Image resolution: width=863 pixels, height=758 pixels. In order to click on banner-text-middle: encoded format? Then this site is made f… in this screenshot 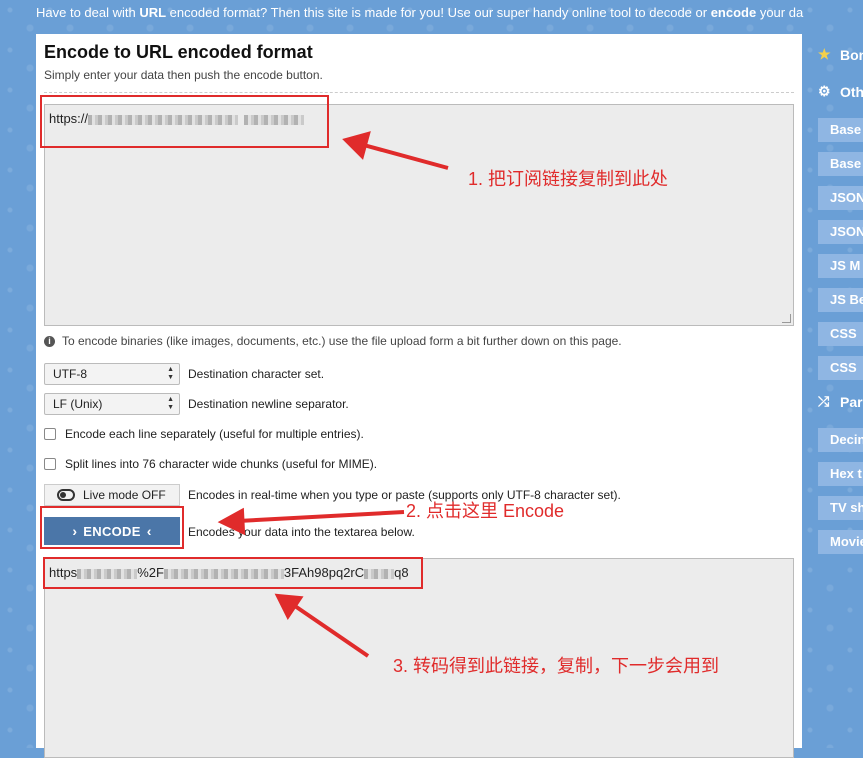, I will do `click(438, 12)`.